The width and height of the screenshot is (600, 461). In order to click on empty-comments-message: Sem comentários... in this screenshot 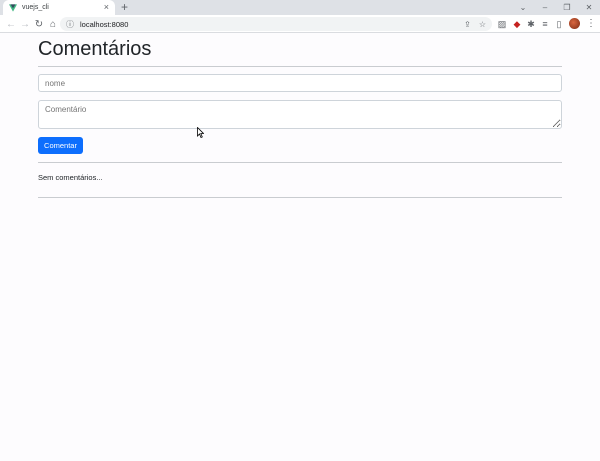, I will do `click(70, 177)`.